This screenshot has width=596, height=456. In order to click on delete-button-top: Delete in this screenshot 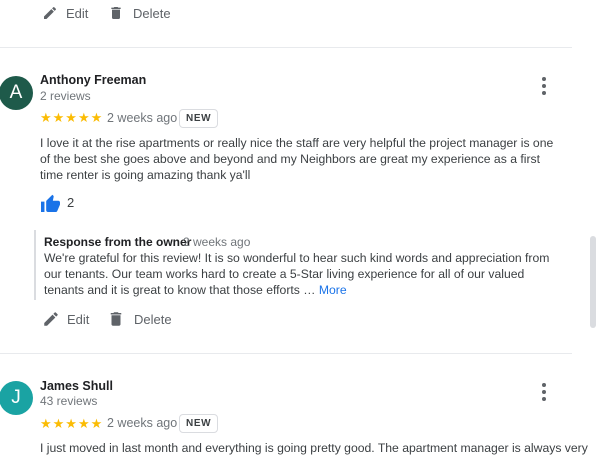, I will do `click(139, 13)`.